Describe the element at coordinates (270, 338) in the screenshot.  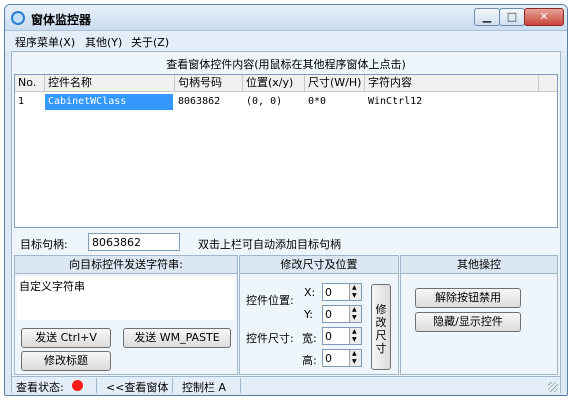
I see `size-label: 控件尺寸:` at that location.